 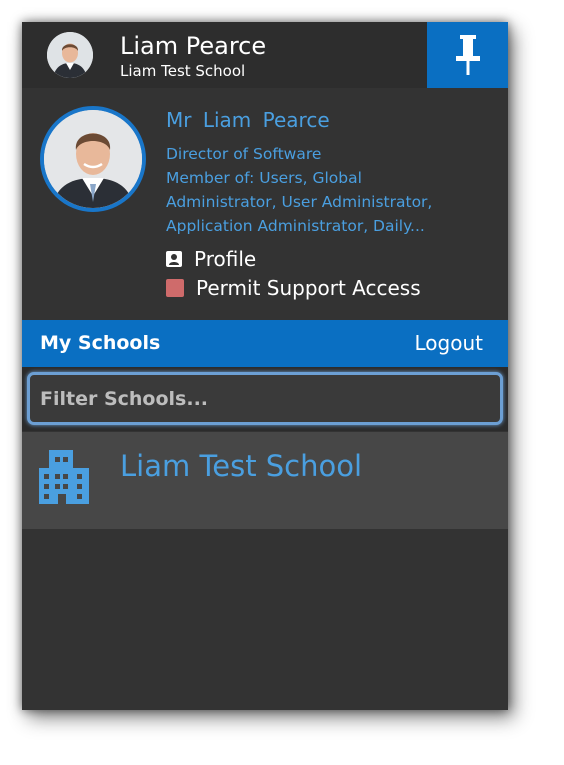 I want to click on school-list-item: Liam Test School, so click(x=265, y=480).